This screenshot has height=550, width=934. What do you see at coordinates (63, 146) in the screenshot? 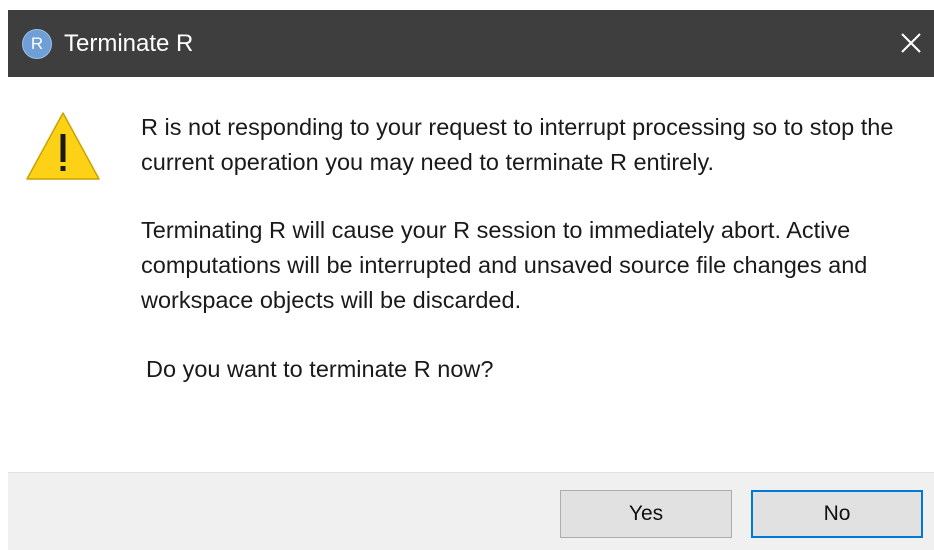
I see `warning-icon` at bounding box center [63, 146].